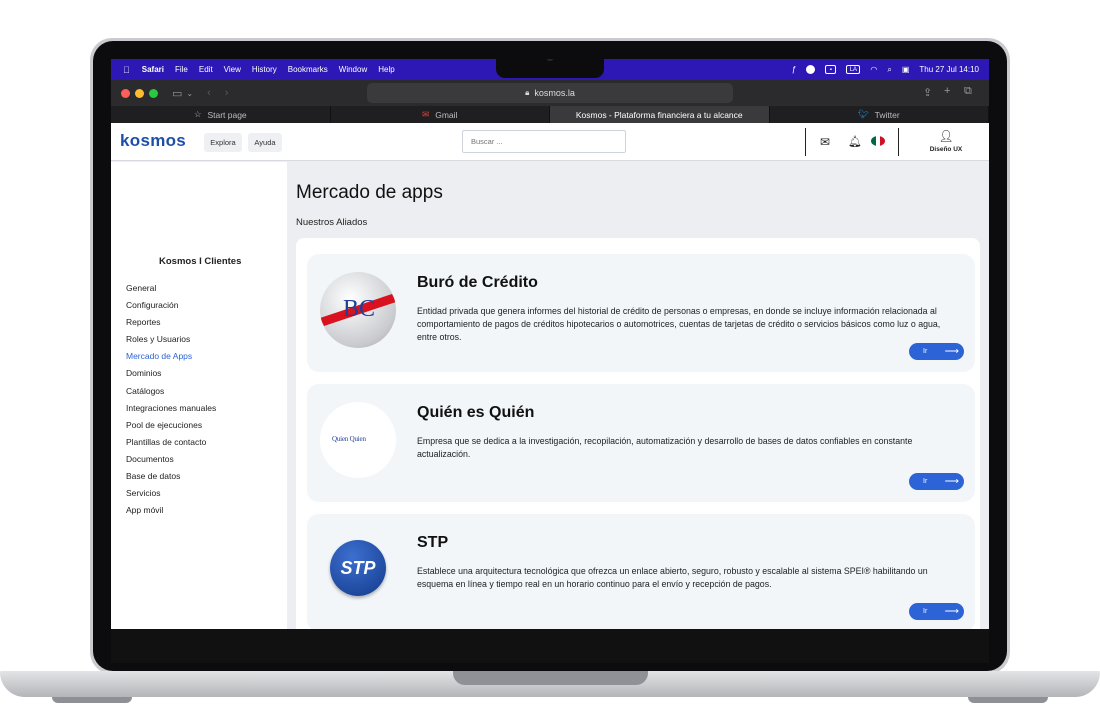  Describe the element at coordinates (873, 69) in the screenshot. I see `wifi-icon: ◠` at that location.